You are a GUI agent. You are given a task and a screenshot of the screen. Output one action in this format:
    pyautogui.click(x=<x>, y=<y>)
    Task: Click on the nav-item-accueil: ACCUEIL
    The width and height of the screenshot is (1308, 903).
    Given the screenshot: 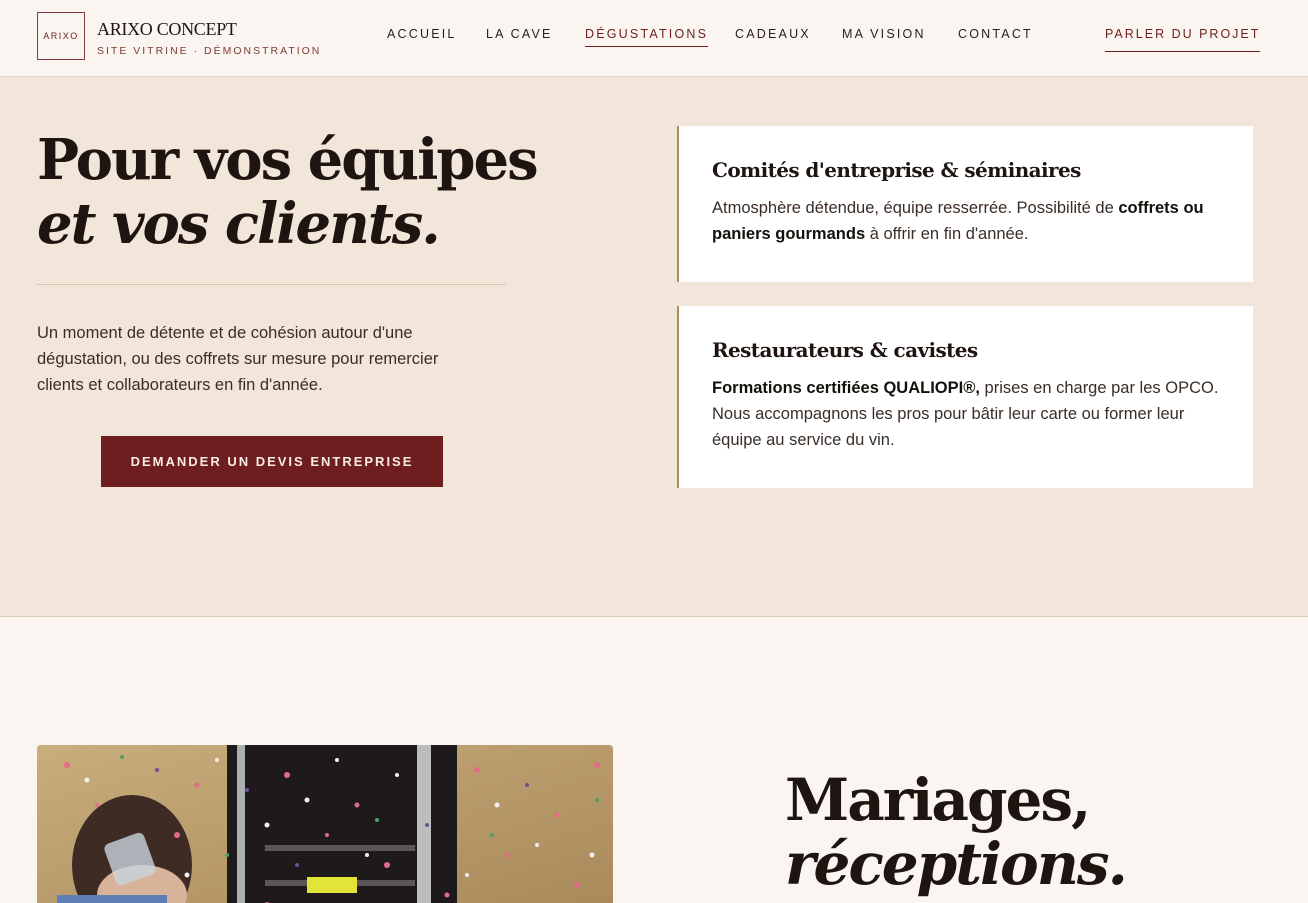 What is the action you would take?
    pyautogui.click(x=422, y=36)
    